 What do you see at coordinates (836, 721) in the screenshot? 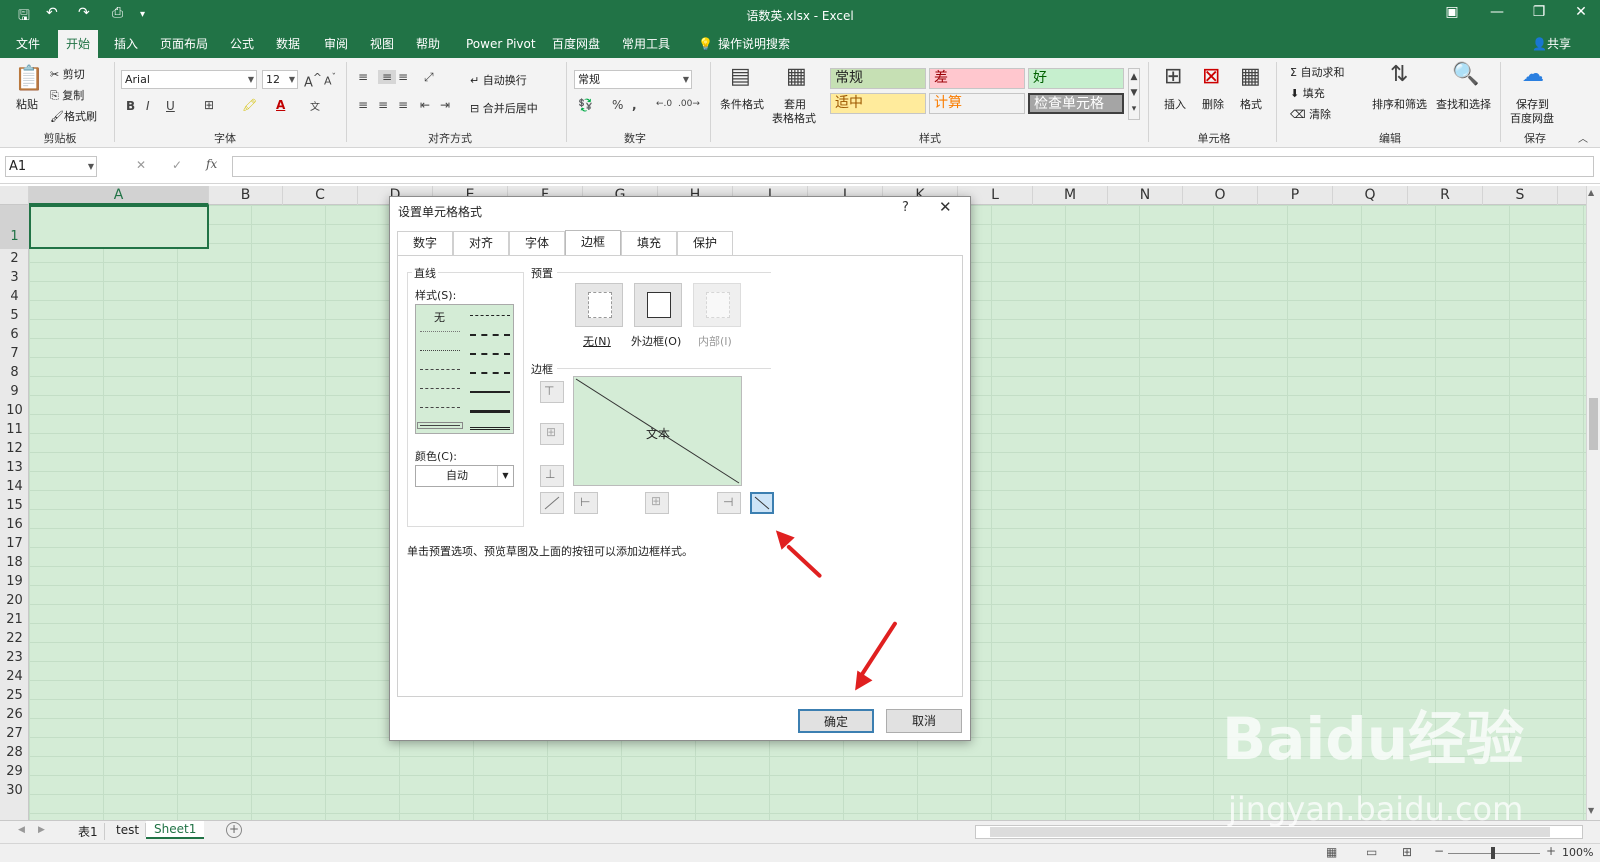
I see `ok-button: 确定` at bounding box center [836, 721].